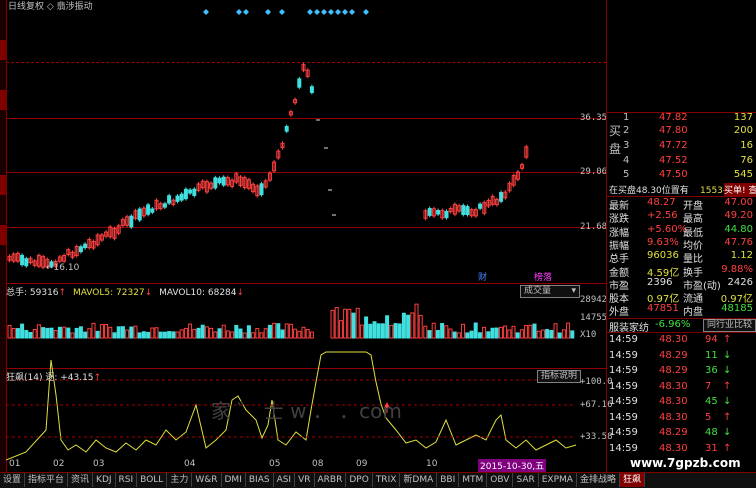  I want to click on indicator-tab: KDJ, so click(104, 480).